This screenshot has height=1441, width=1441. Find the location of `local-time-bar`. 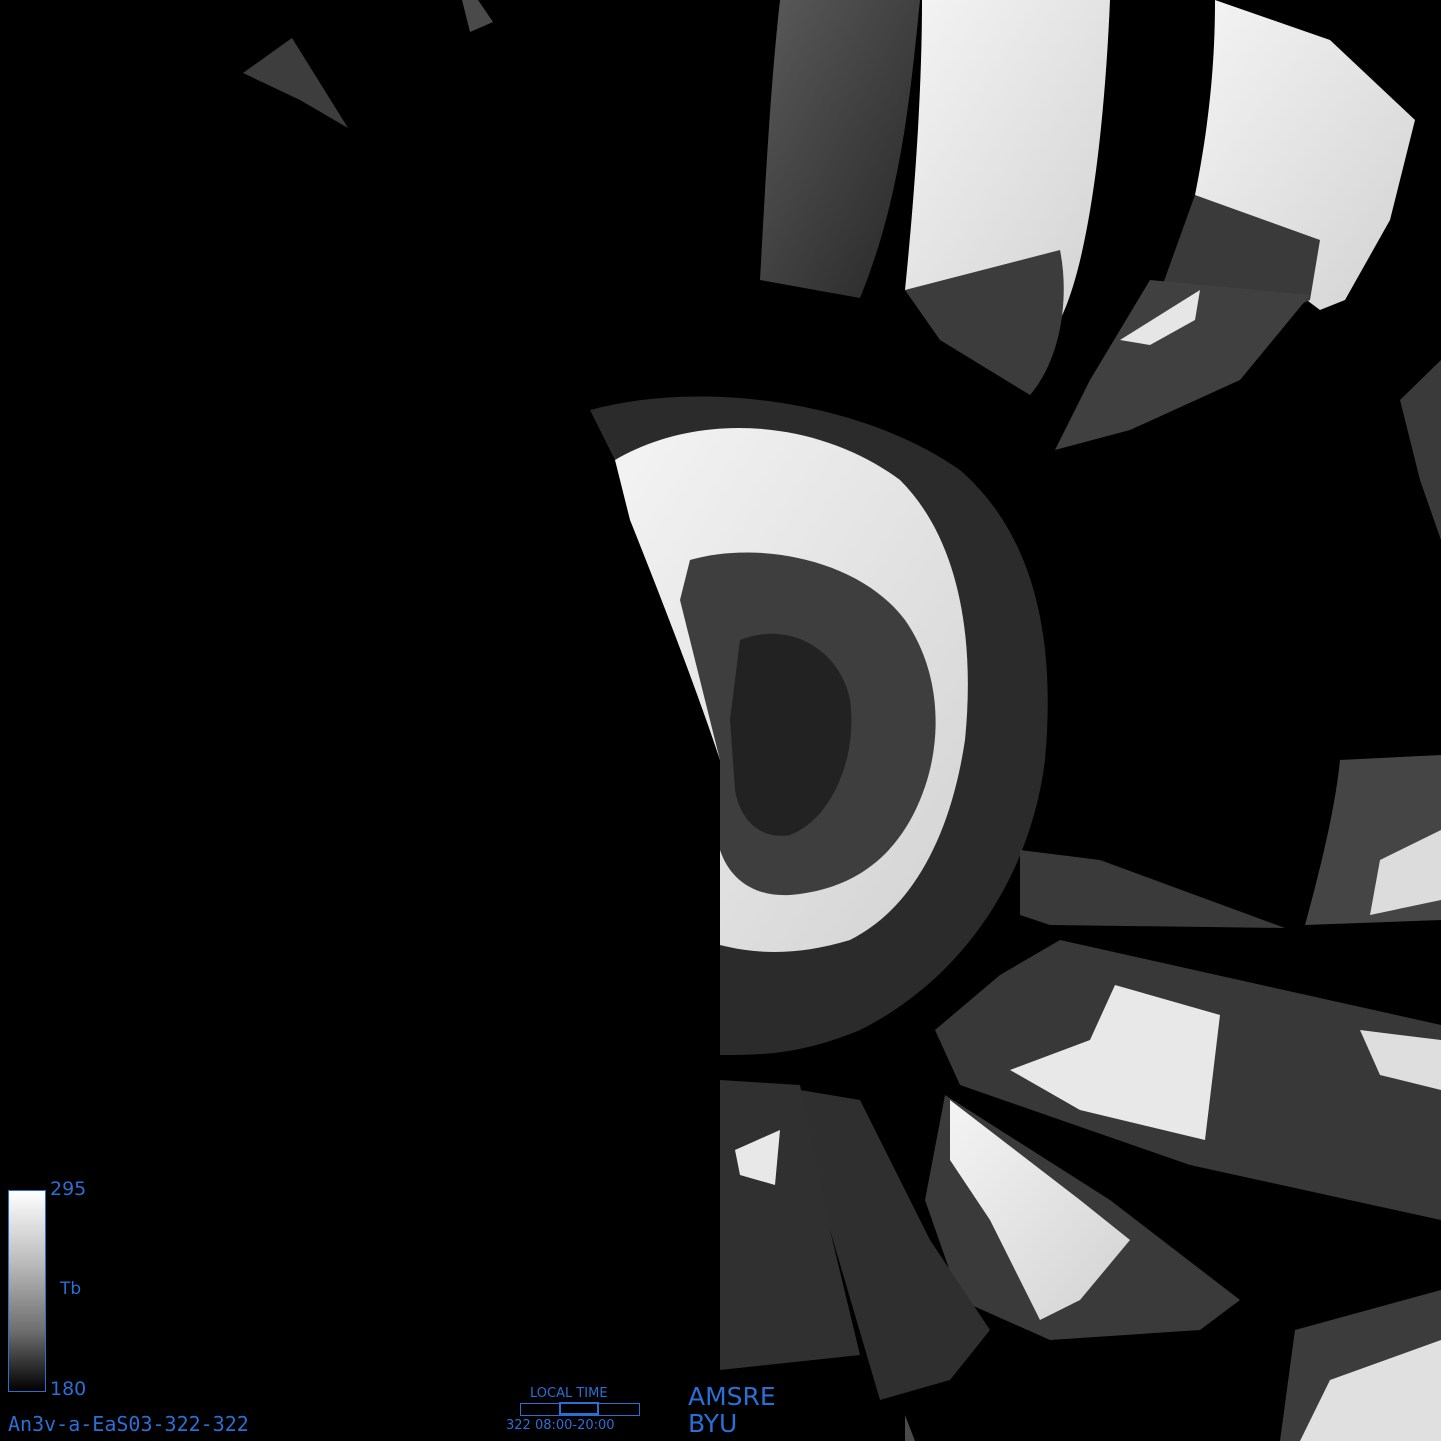

local-time-bar is located at coordinates (580, 1409).